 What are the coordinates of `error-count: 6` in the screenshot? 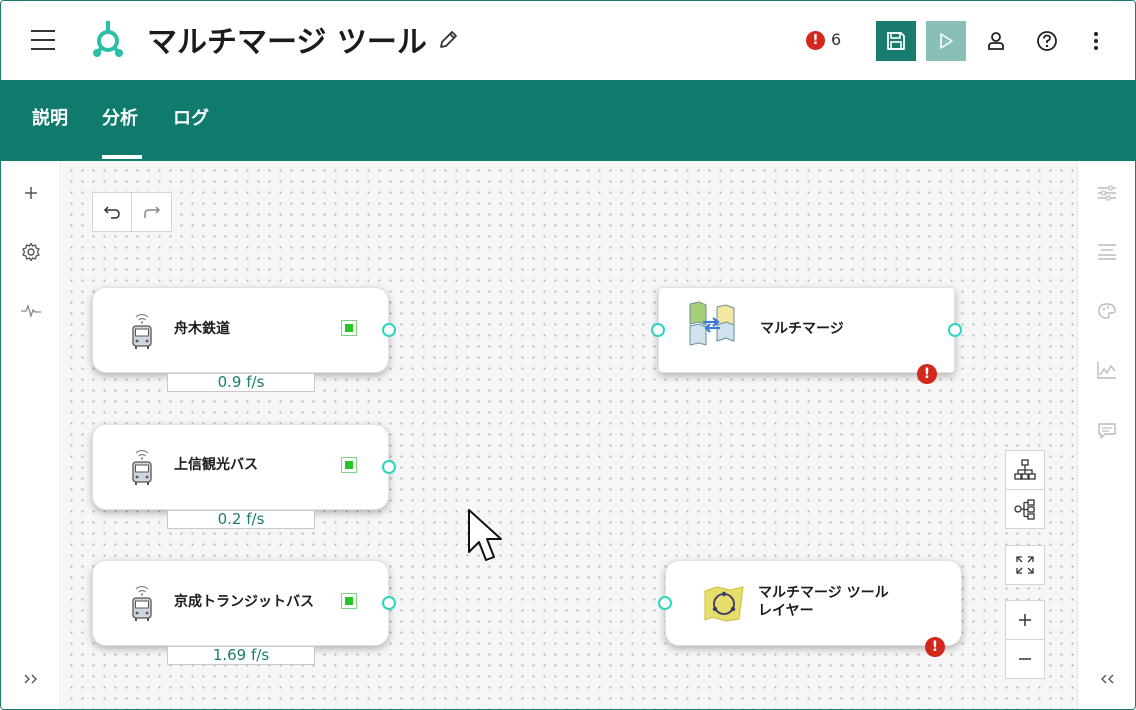 It's located at (836, 39).